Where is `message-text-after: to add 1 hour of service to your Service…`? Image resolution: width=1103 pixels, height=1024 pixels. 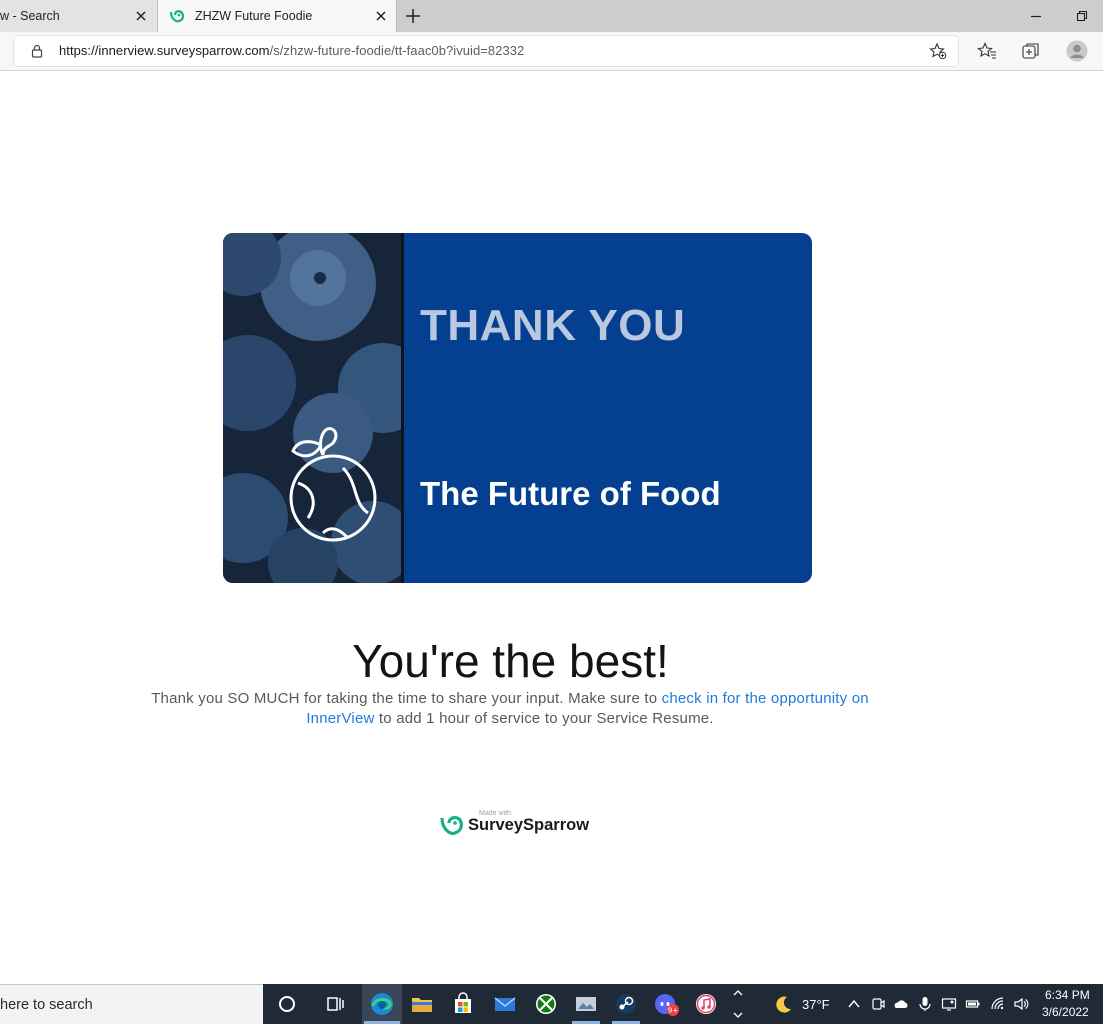
message-text-after: to add 1 hour of service to your Service… is located at coordinates (544, 718).